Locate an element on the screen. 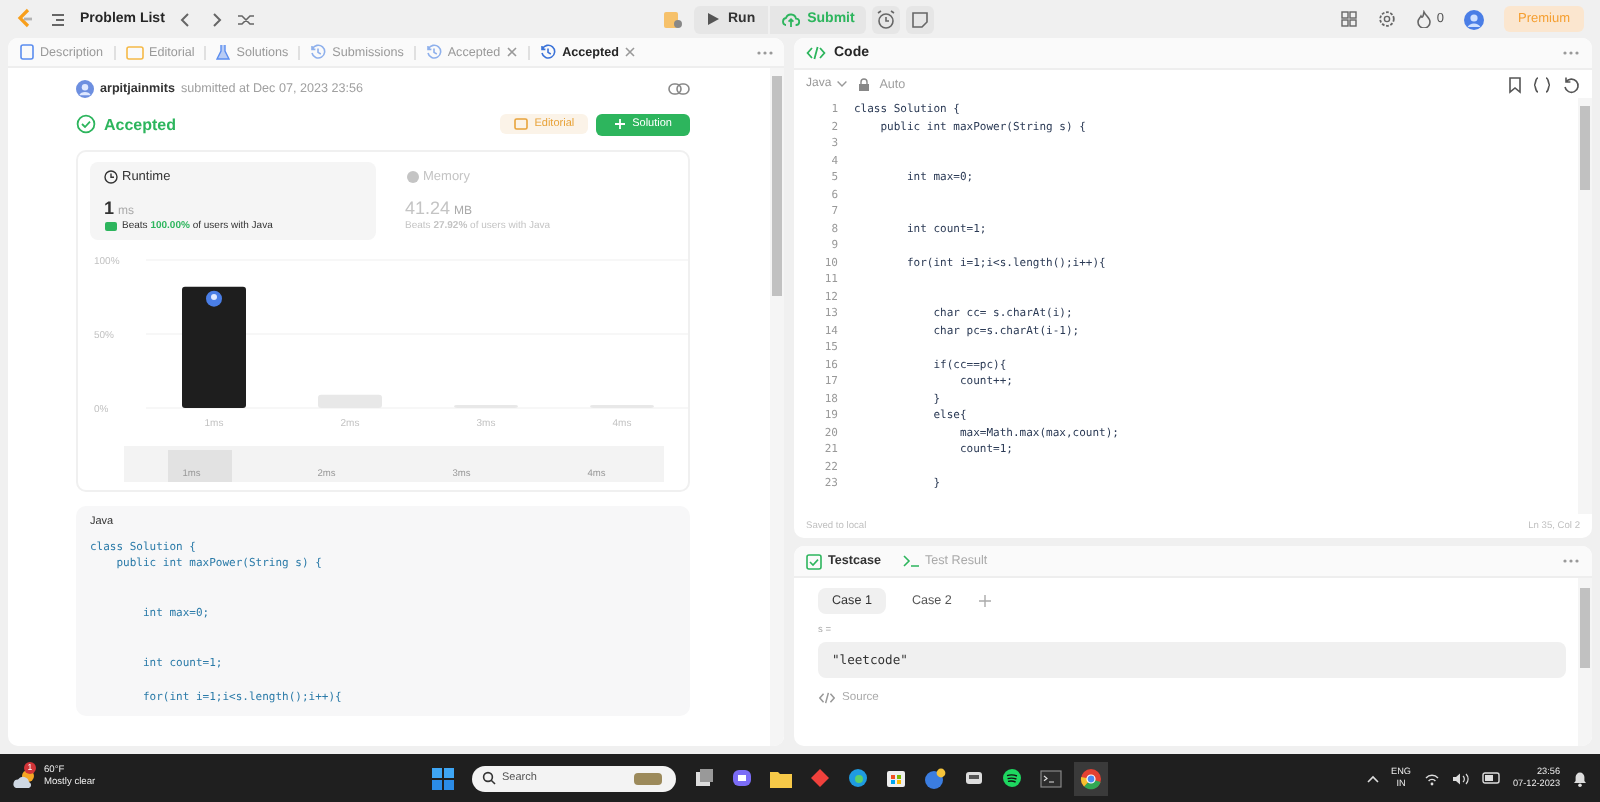 The image size is (1600, 802). wifi-icon is located at coordinates (1431, 778).